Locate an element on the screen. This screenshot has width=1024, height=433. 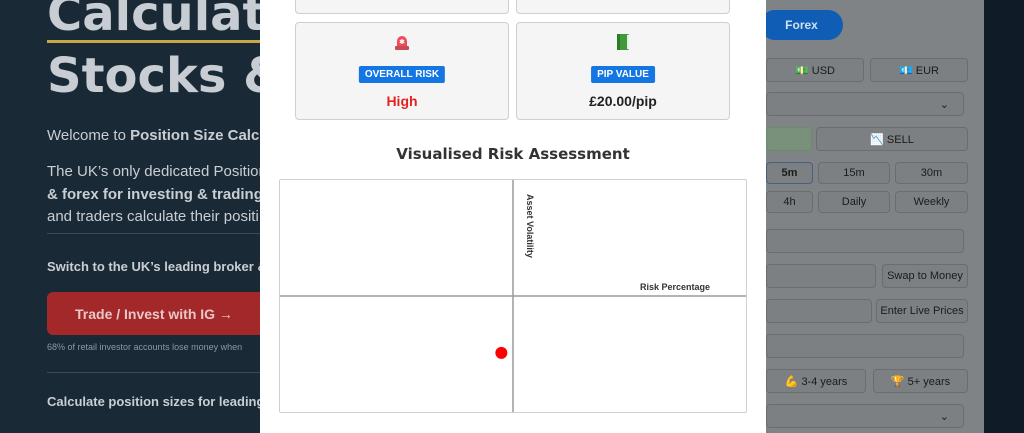
y-axis-label: Asset Volatility is located at coordinates (530, 226).